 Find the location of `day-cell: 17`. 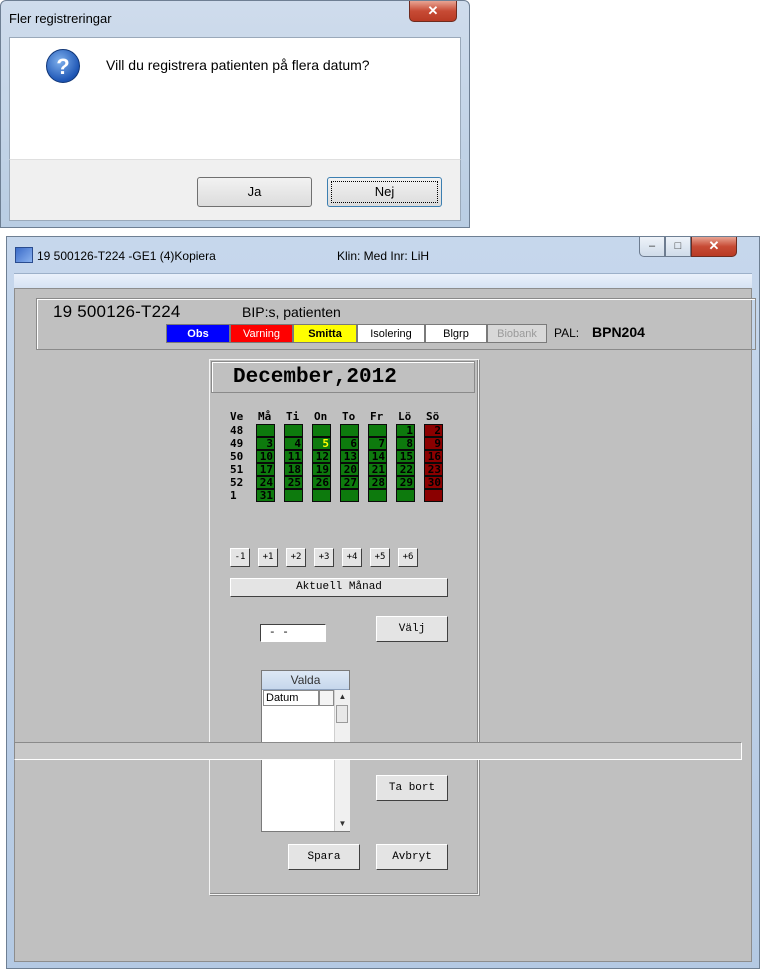

day-cell: 17 is located at coordinates (265, 469).